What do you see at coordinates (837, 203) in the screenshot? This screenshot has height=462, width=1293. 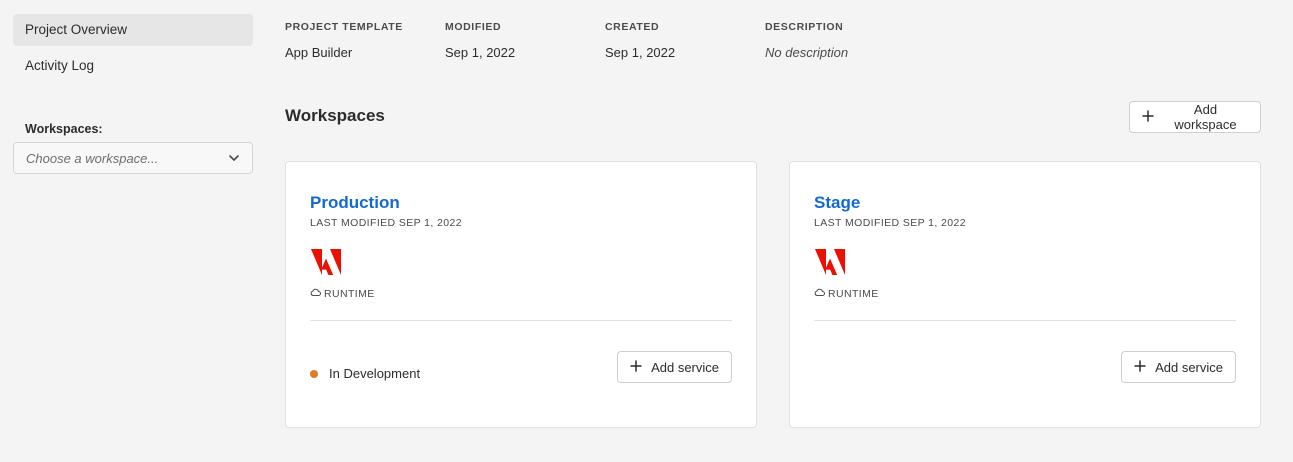 I see `workspace-name-link: Stage` at bounding box center [837, 203].